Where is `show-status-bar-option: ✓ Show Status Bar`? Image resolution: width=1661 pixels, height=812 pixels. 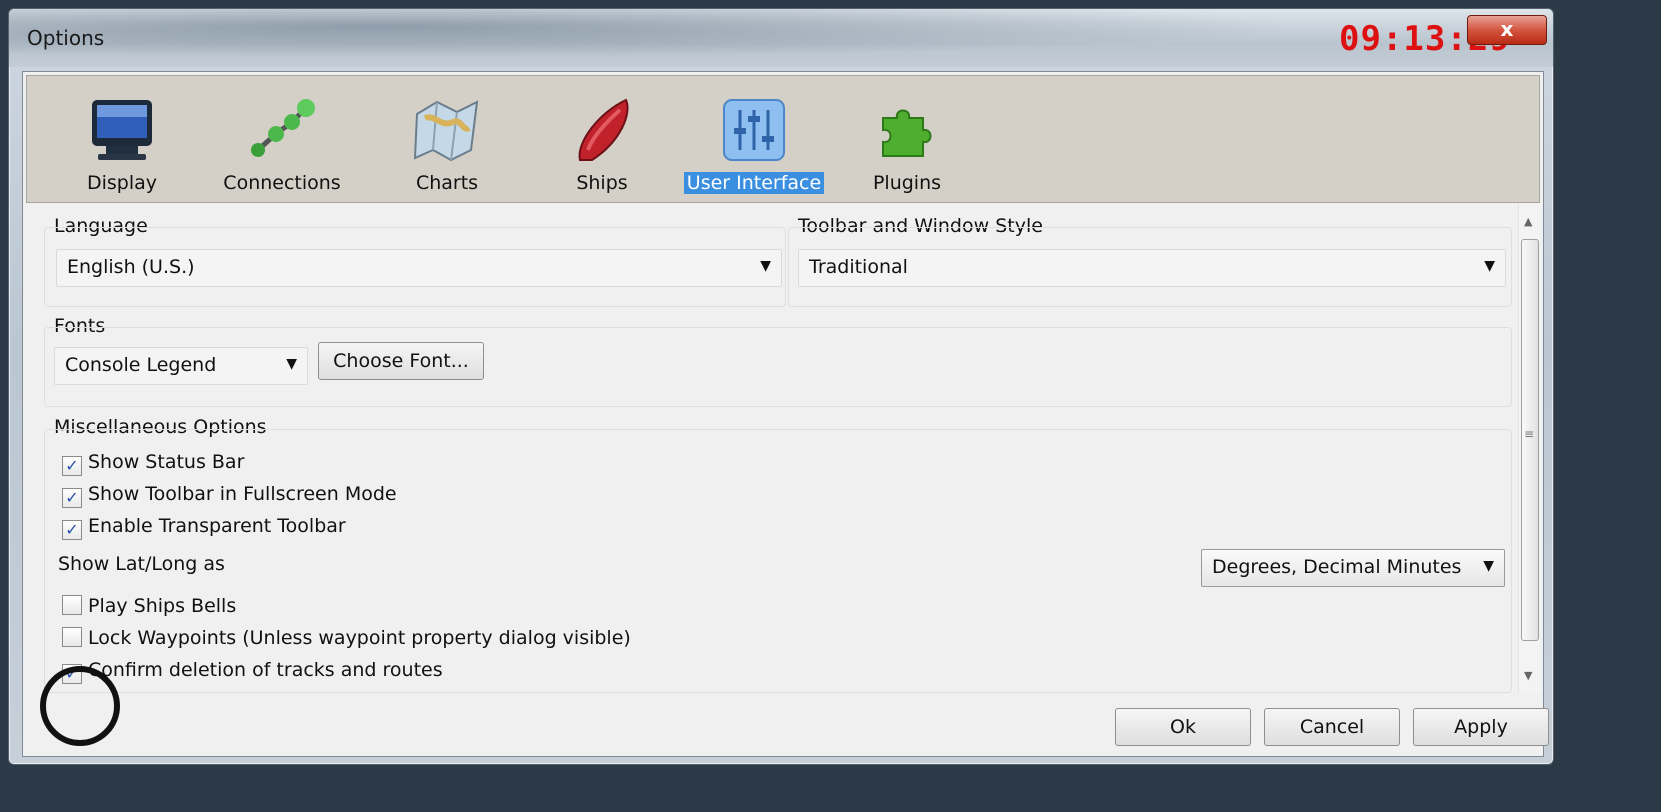 show-status-bar-option: ✓ Show Status Bar is located at coordinates (153, 465).